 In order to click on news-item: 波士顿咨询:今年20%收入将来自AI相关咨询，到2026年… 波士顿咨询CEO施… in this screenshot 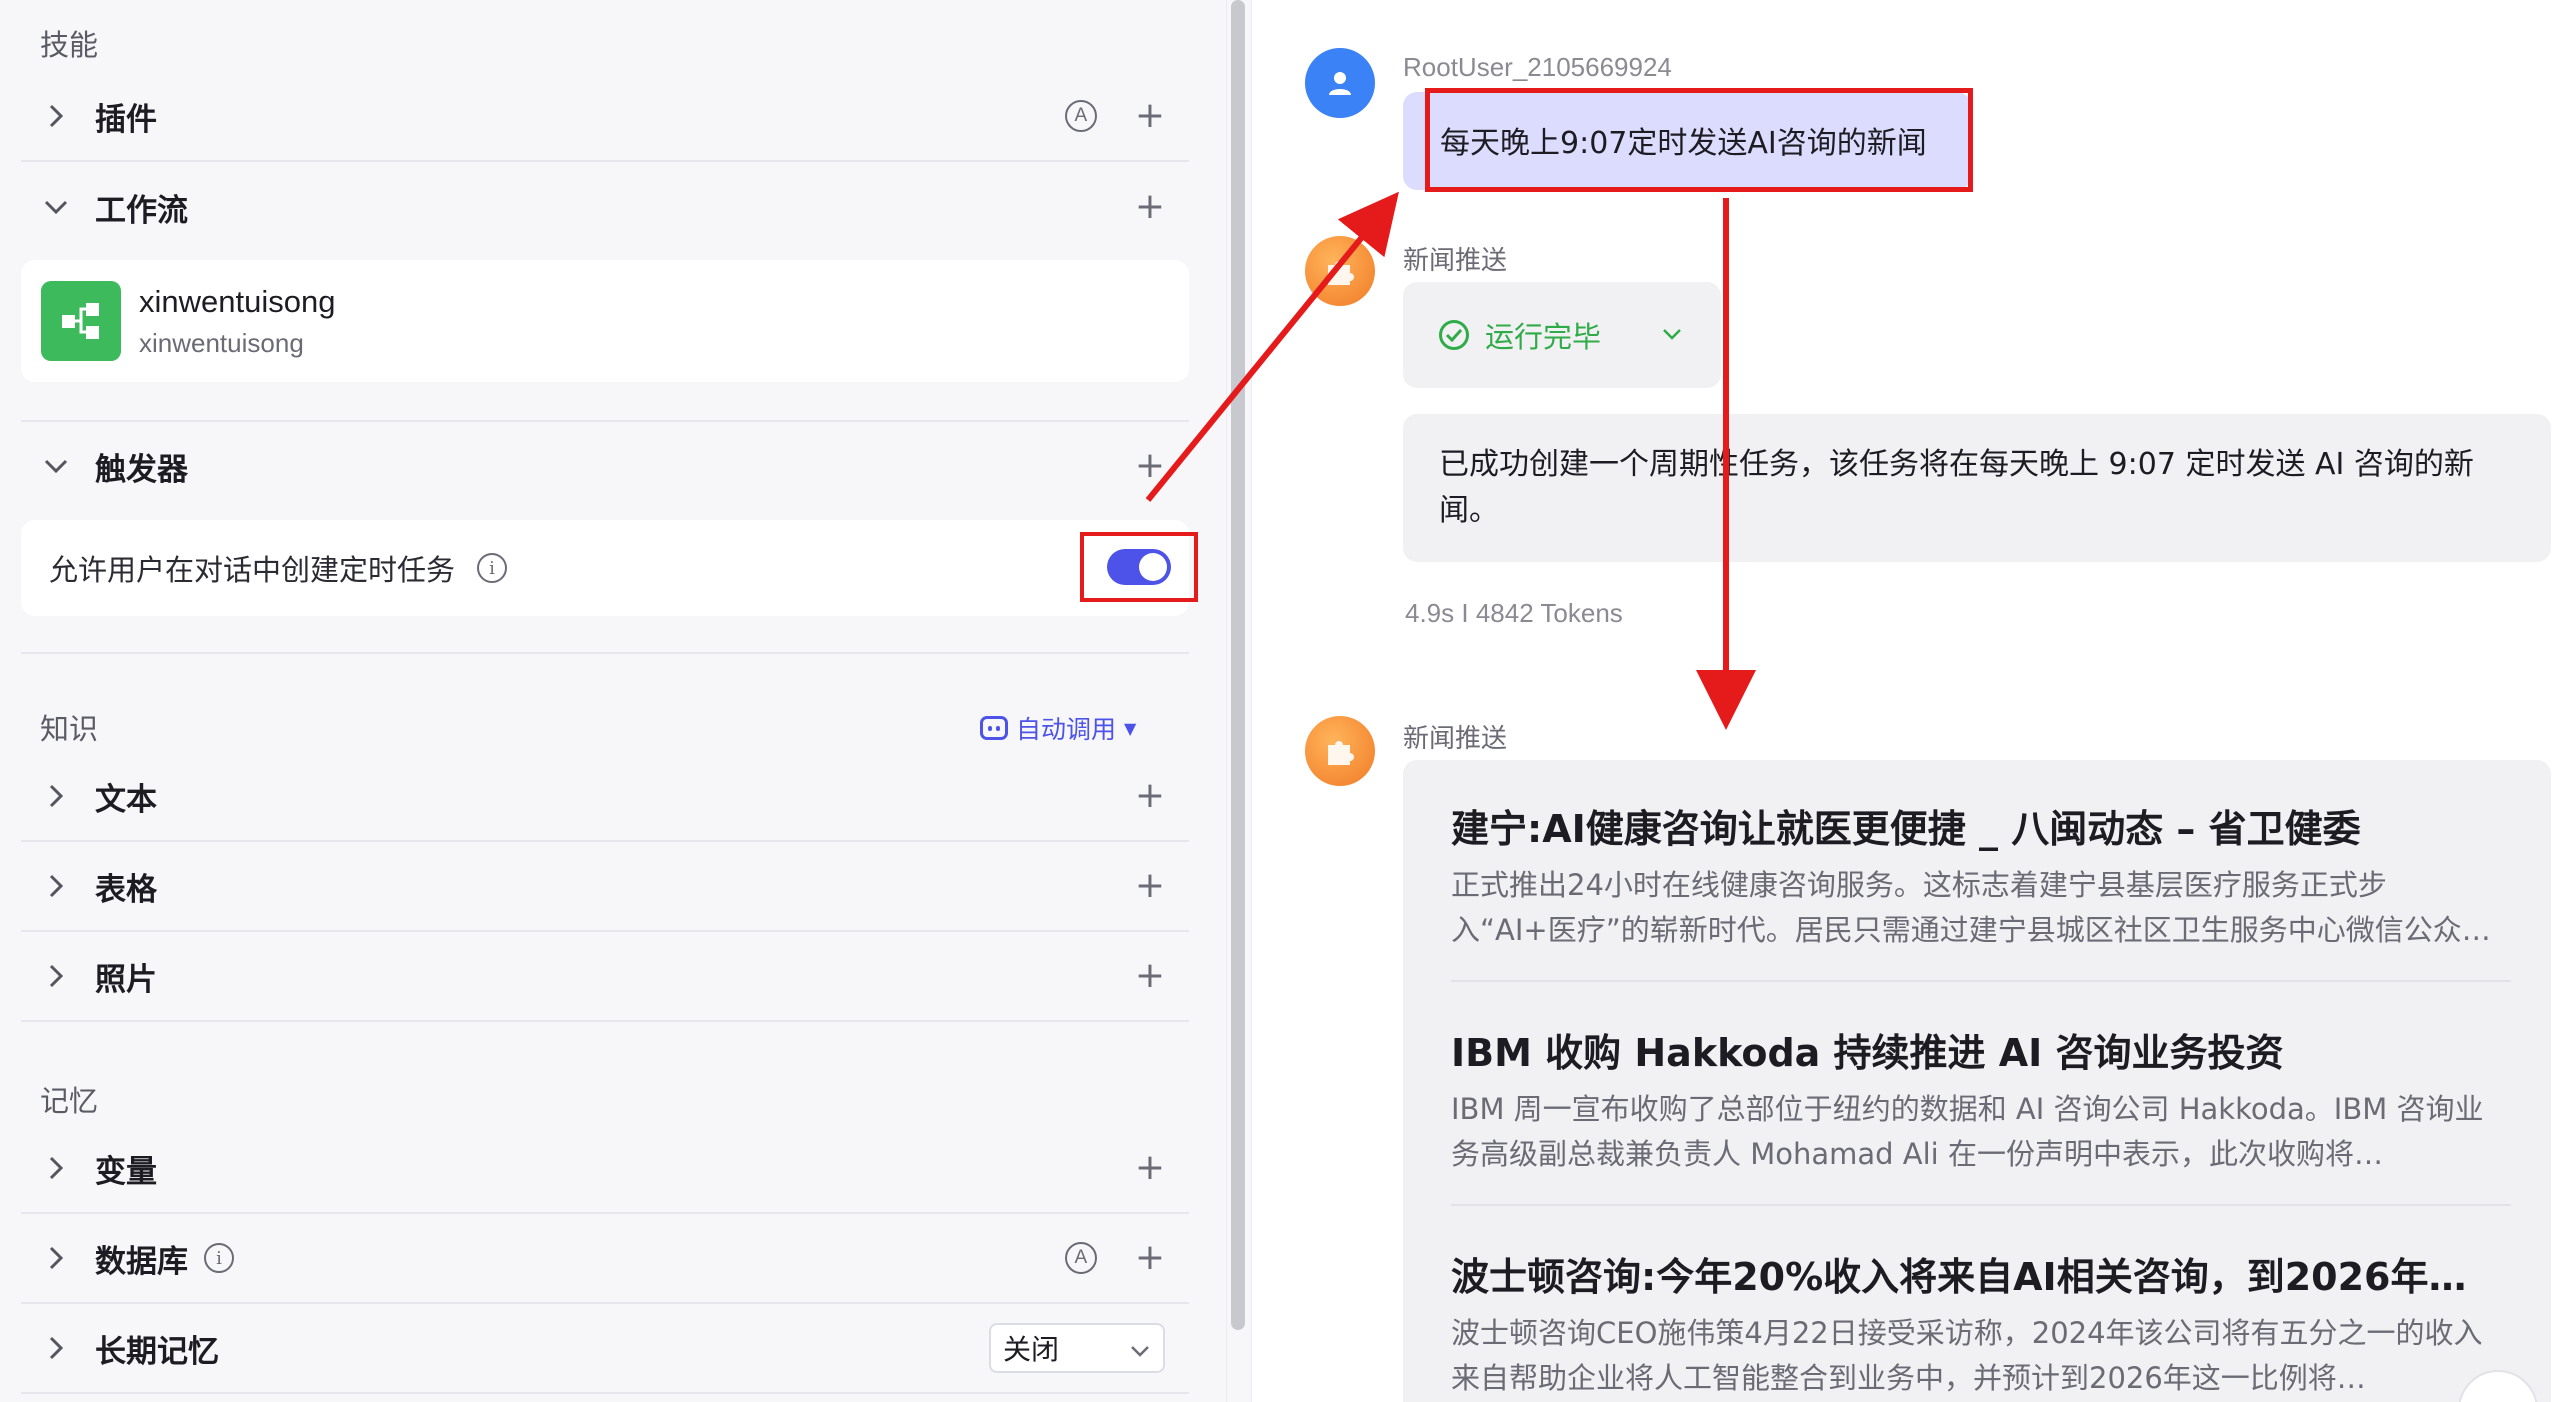, I will do `click(1981, 1323)`.